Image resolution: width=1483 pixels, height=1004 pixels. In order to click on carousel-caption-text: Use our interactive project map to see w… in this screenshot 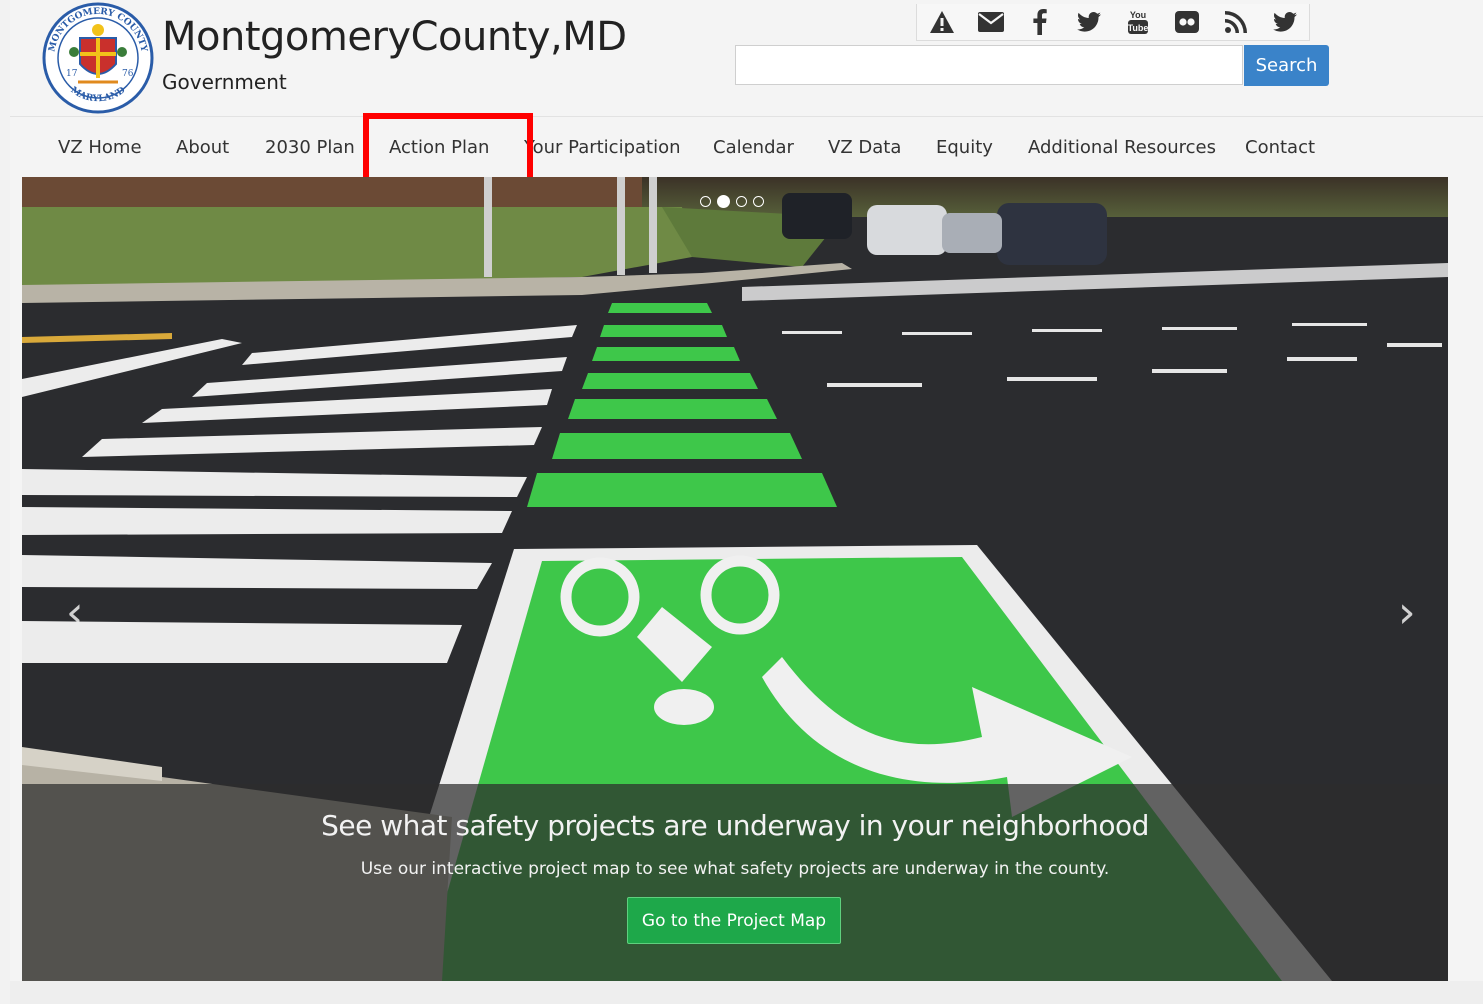, I will do `click(735, 869)`.